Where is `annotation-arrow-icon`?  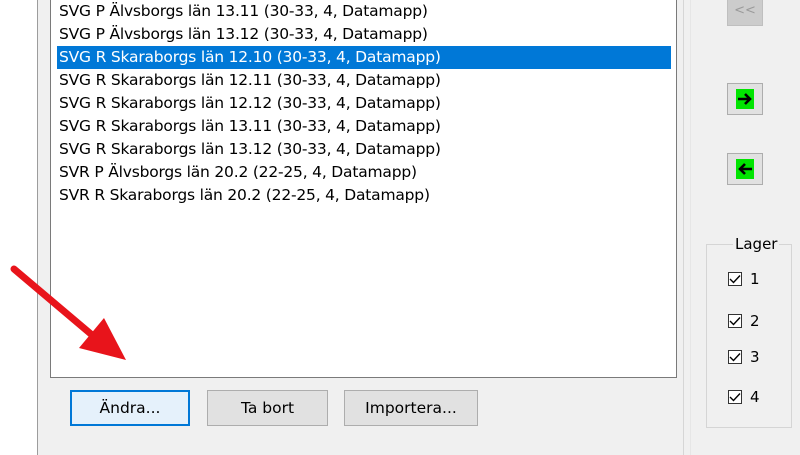 annotation-arrow-icon is located at coordinates (68, 312).